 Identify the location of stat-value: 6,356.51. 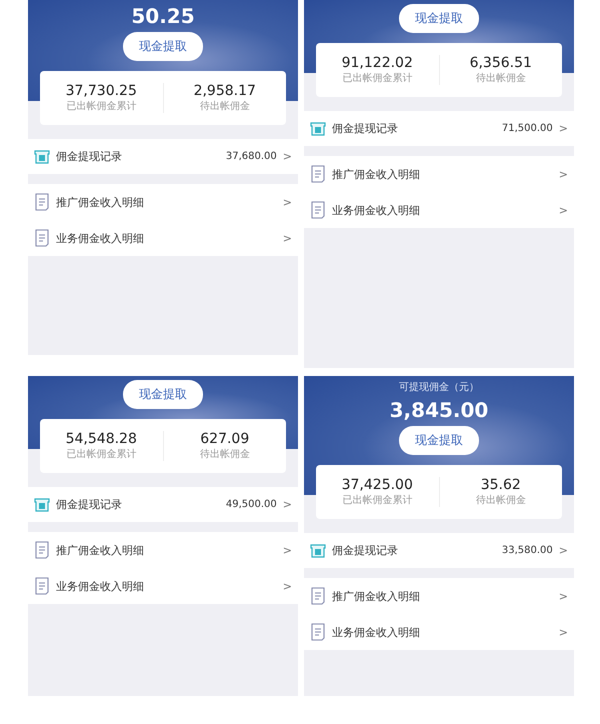
(501, 63).